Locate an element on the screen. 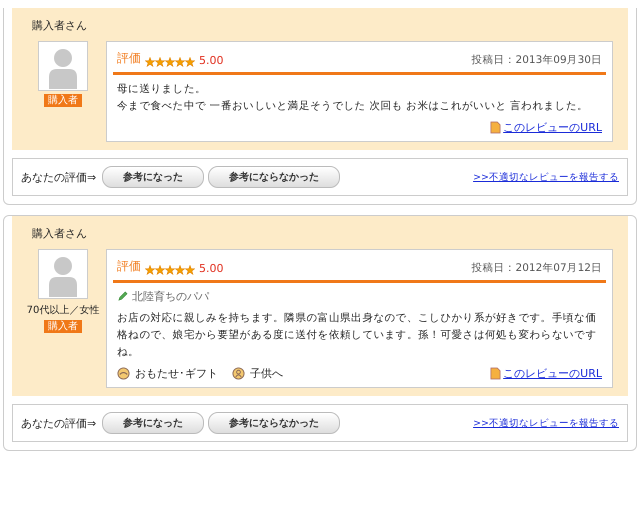 This screenshot has width=640, height=515. reviewer-nickname: 北陸育ちのパパ is located at coordinates (170, 296).